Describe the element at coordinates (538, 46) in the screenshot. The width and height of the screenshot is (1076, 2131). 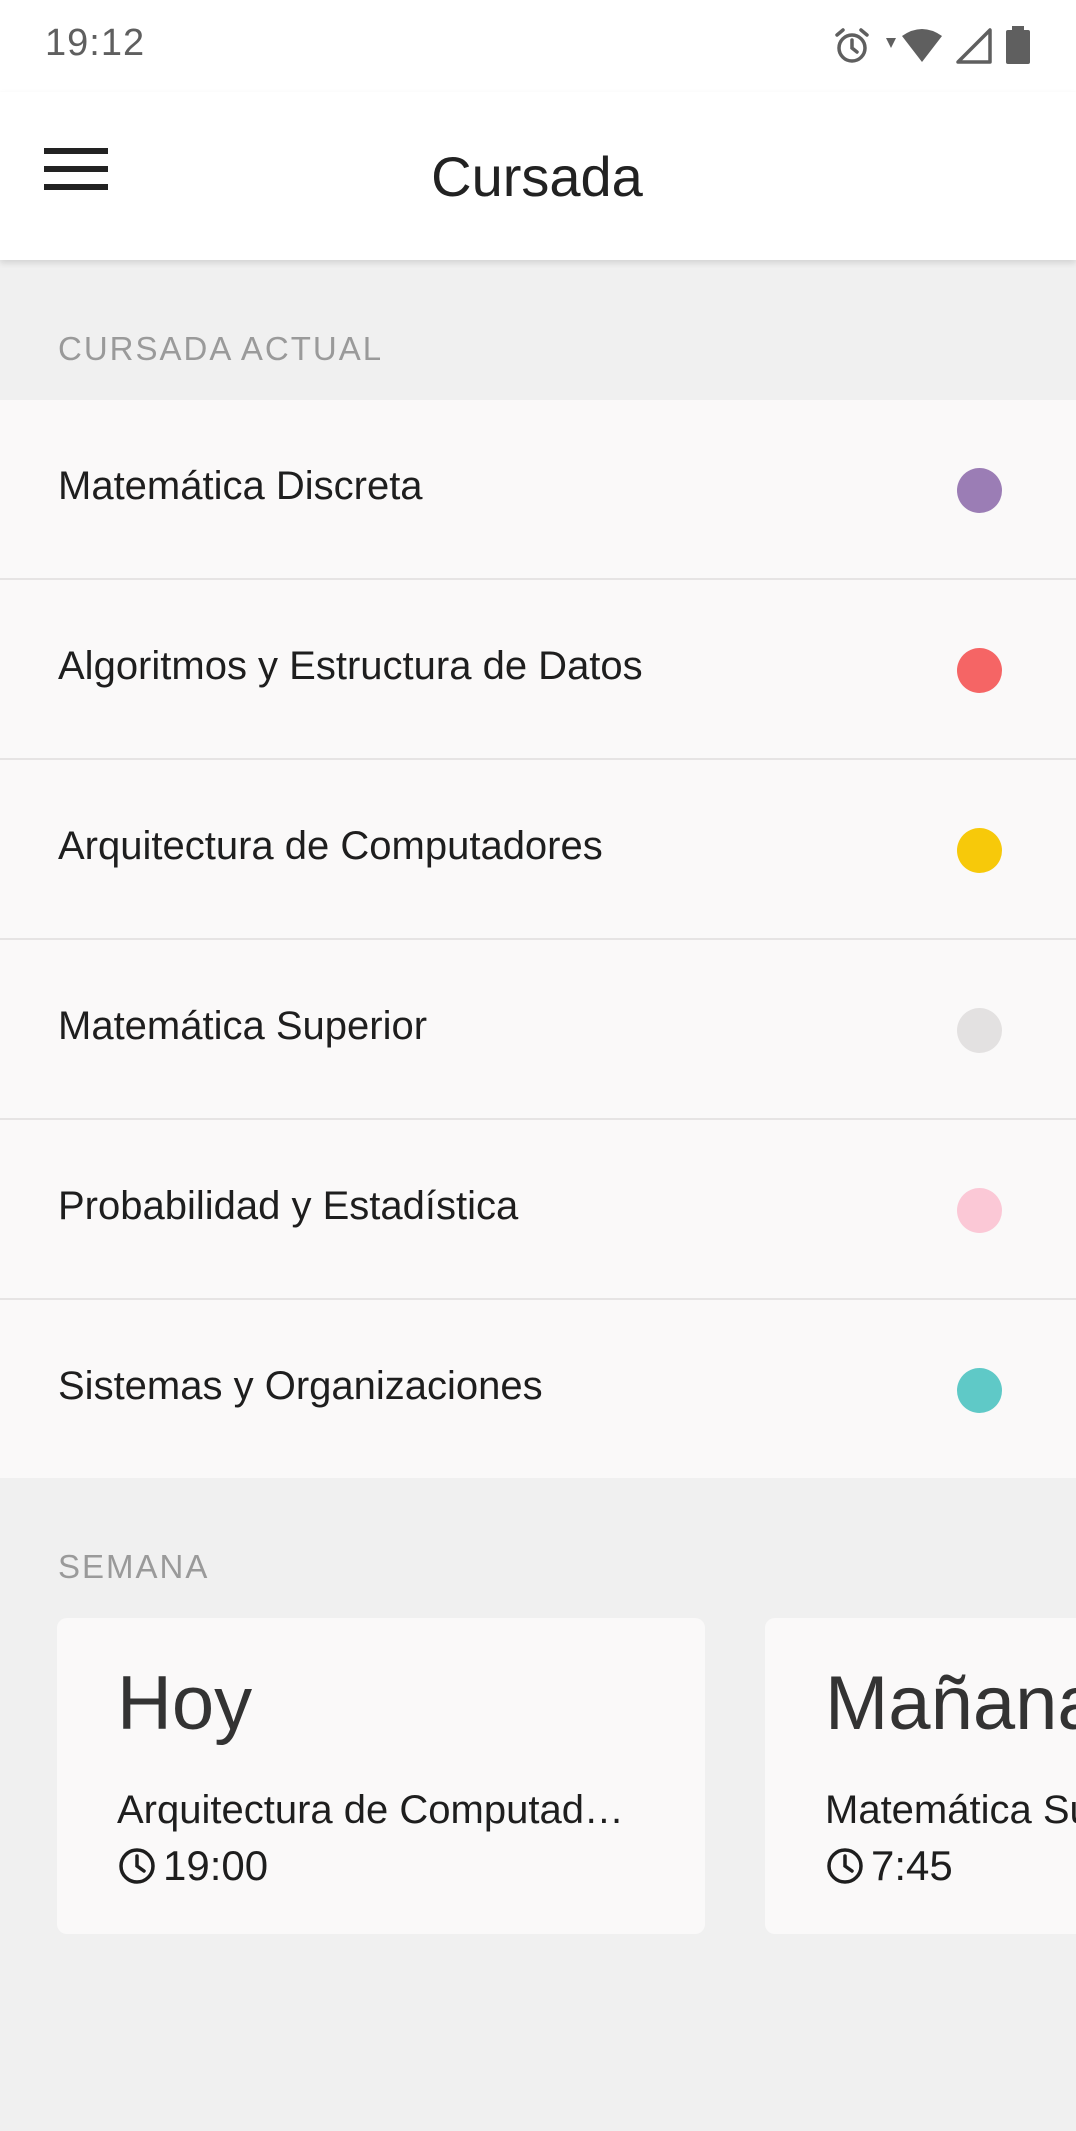
I see `status-bar: 19:12` at that location.